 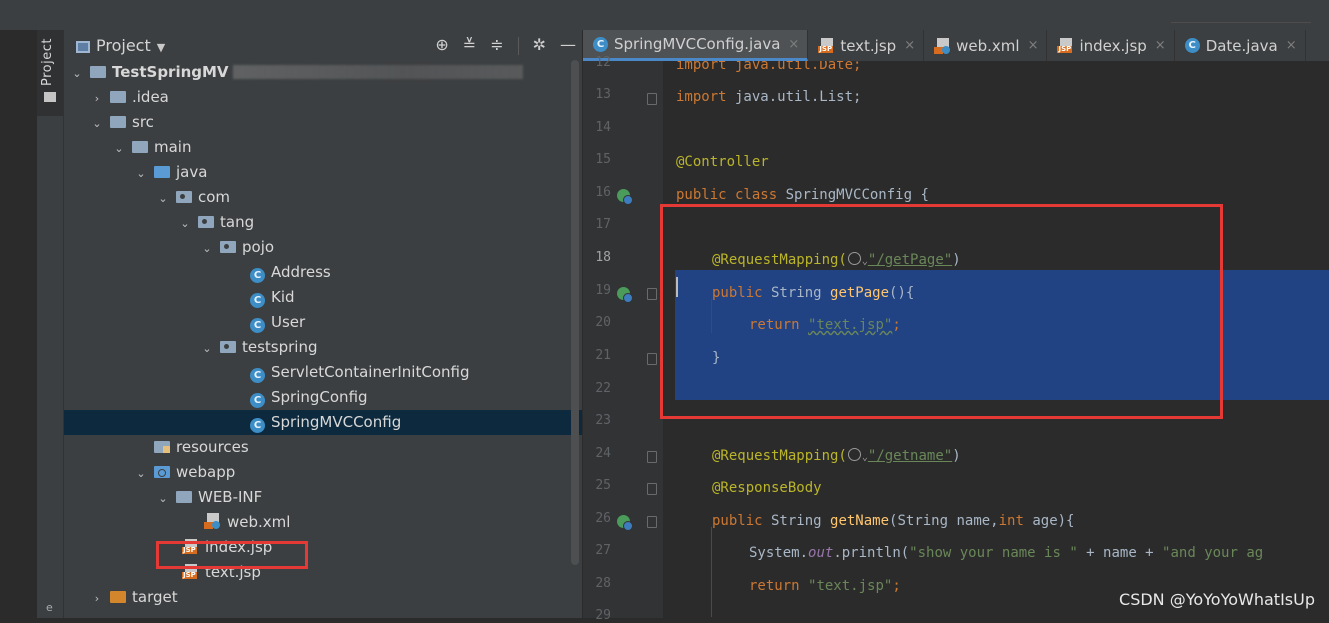 I want to click on code-token: "/getname", so click(x=910, y=456).